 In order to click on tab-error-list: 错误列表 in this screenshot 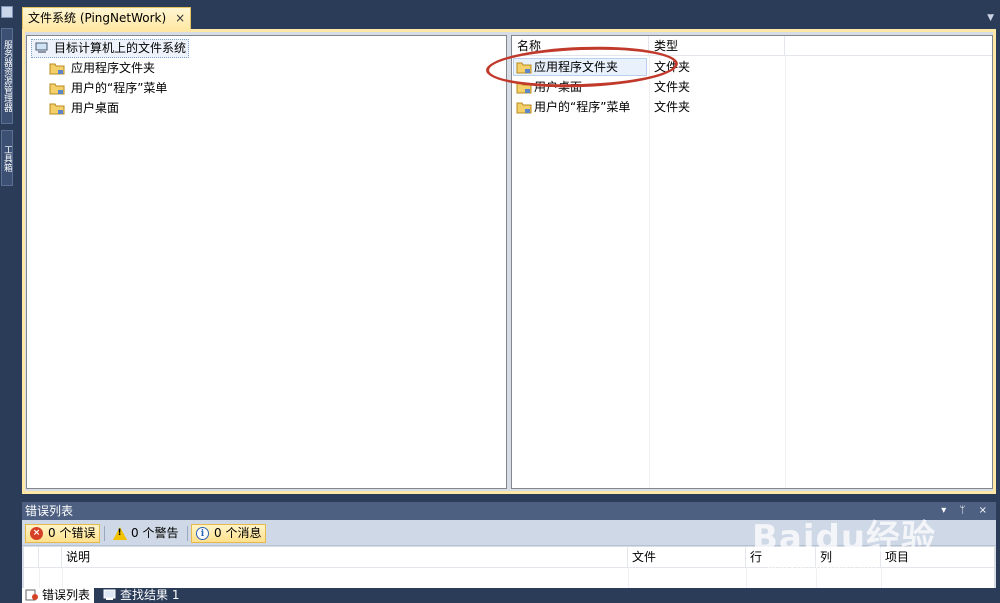, I will do `click(58, 595)`.